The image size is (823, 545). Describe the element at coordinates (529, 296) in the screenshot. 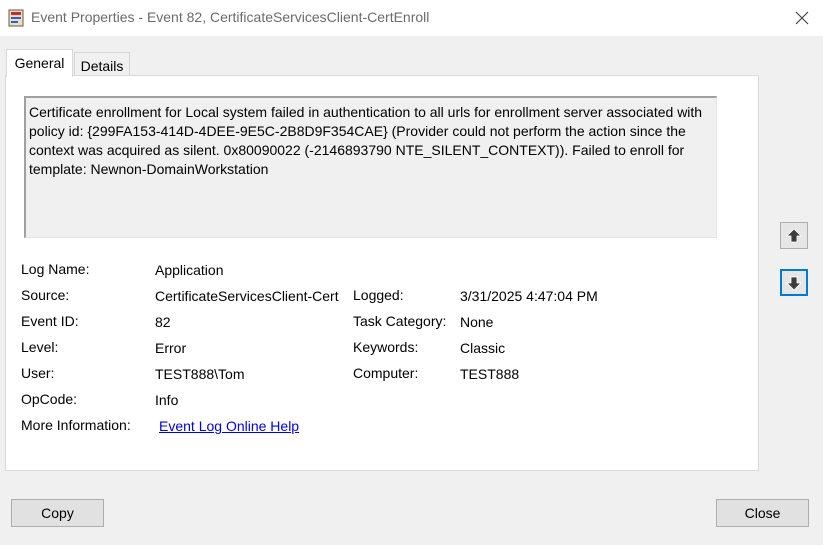

I see `logged-value: 3/31/2025 4:47:04 PM` at that location.